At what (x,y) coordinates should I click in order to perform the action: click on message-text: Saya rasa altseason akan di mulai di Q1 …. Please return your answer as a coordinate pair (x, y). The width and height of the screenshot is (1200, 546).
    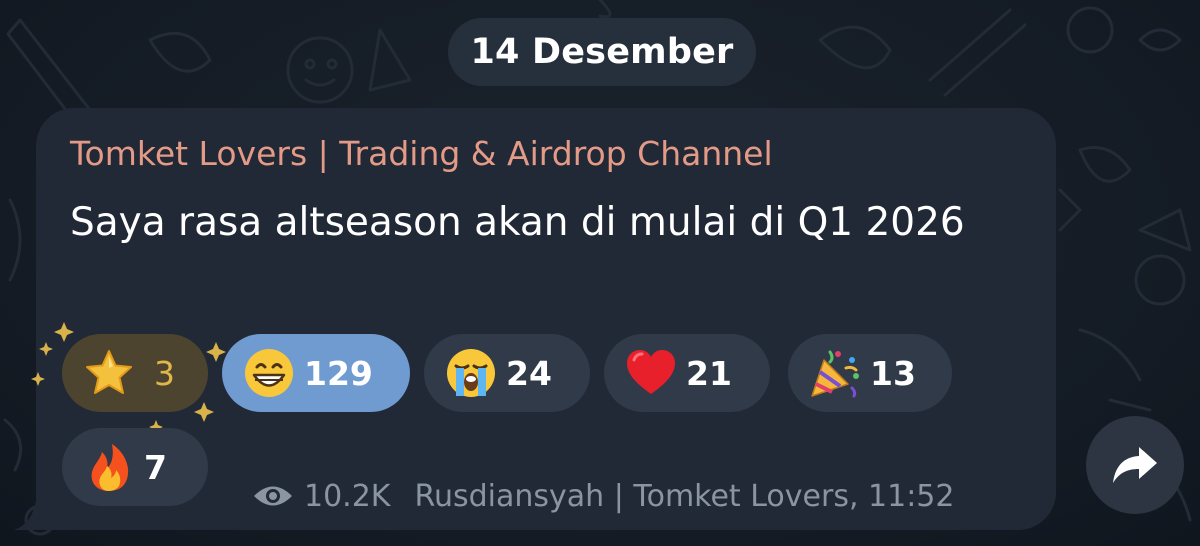
    Looking at the image, I should click on (517, 222).